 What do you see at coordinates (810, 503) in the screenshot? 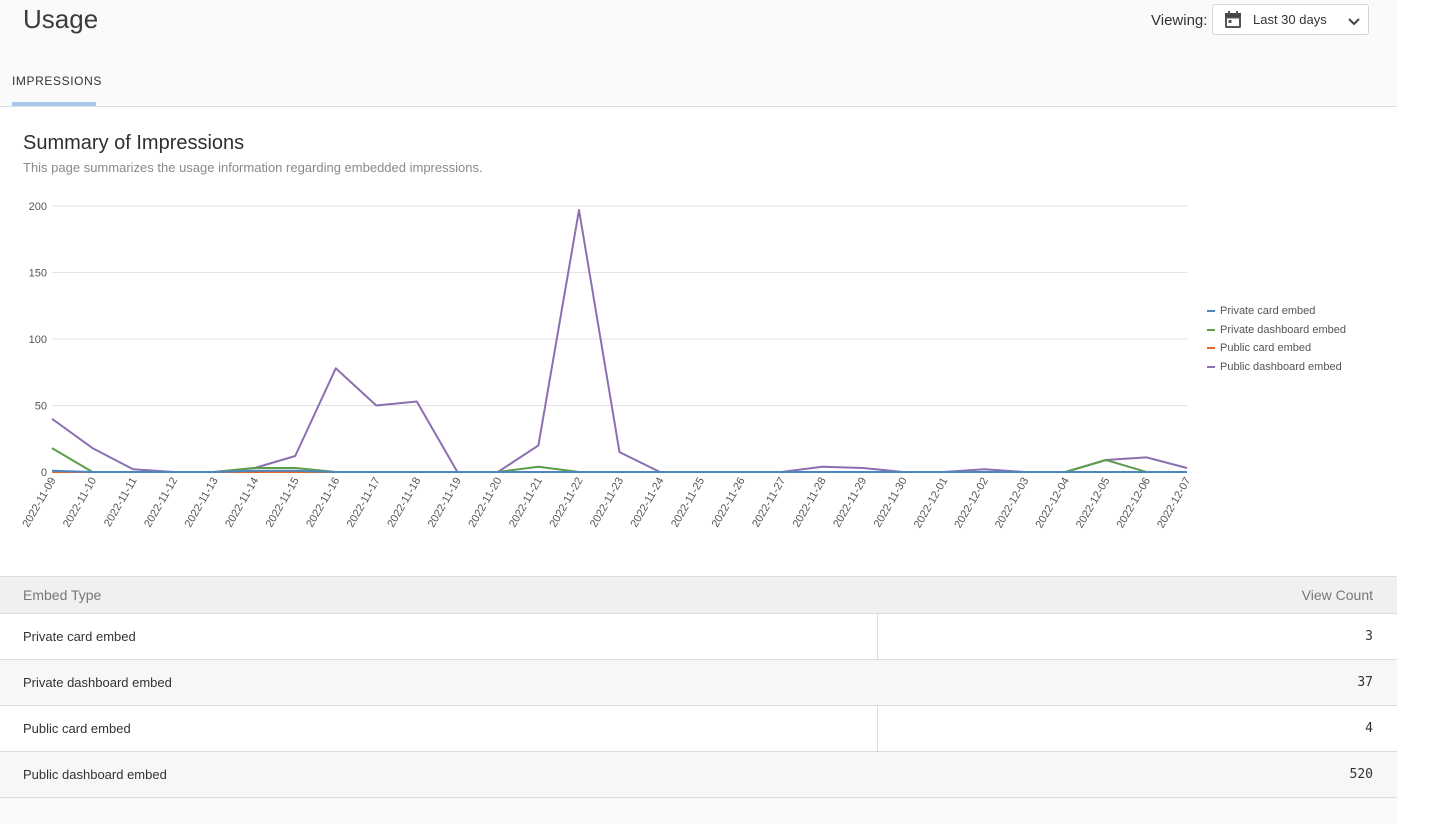
I see `x-tick-label: 2022-11-28` at bounding box center [810, 503].